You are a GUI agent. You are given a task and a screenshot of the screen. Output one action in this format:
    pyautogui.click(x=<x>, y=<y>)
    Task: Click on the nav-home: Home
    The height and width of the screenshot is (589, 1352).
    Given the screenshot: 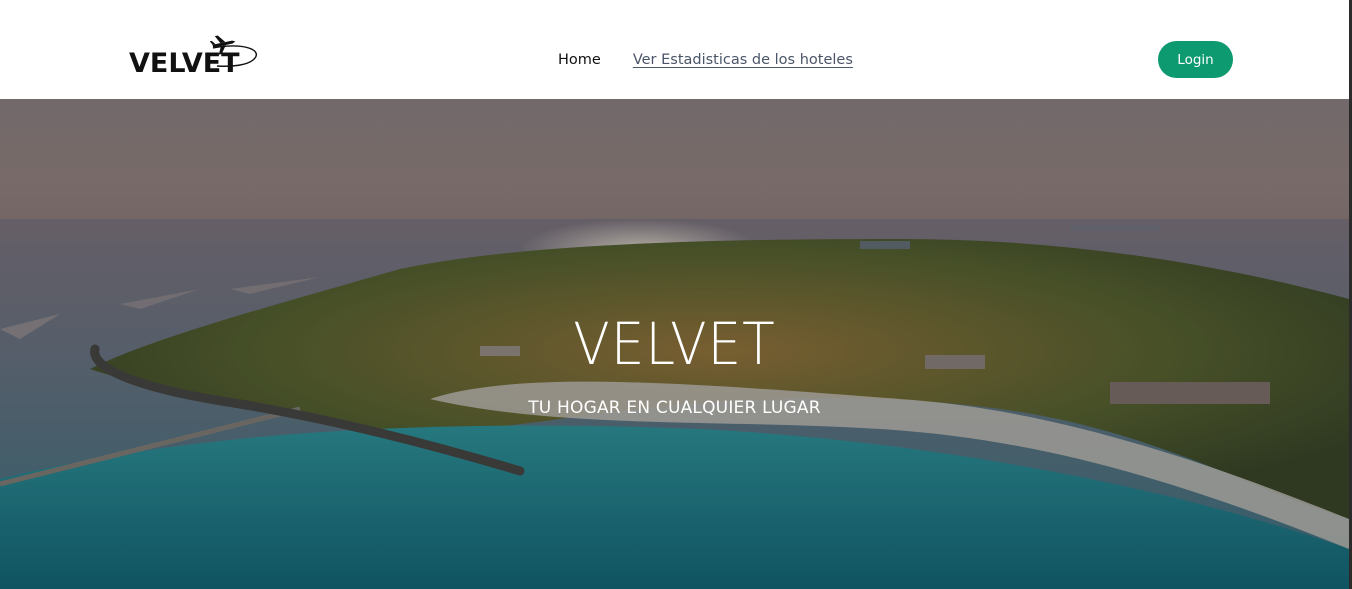 What is the action you would take?
    pyautogui.click(x=579, y=60)
    